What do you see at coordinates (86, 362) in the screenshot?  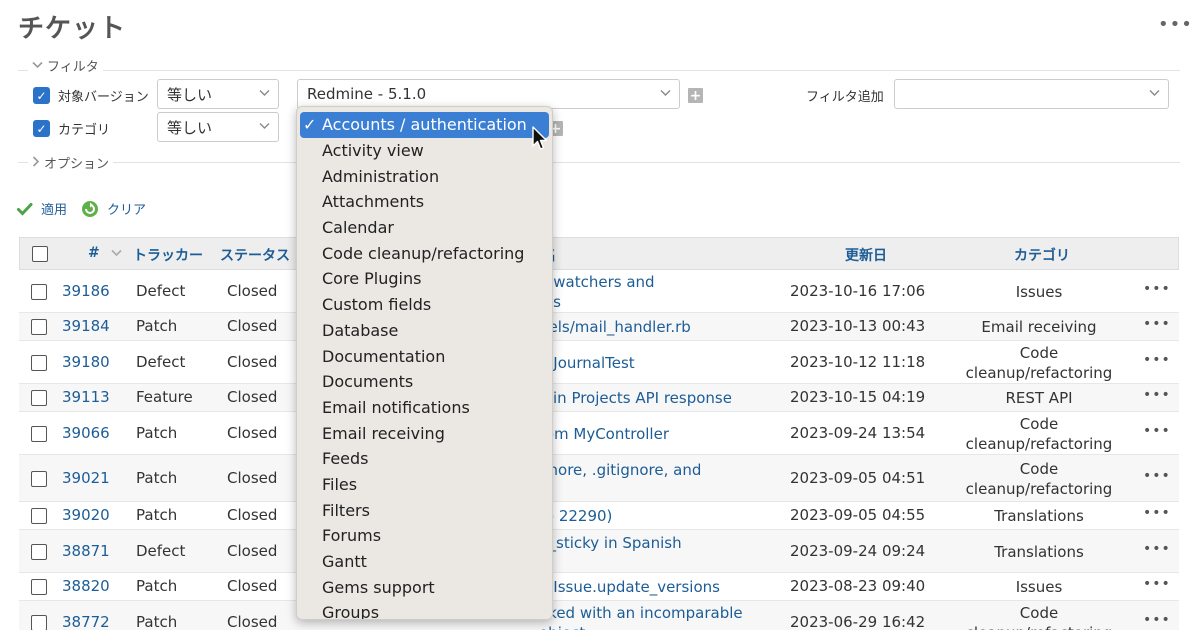 I see `issue-id-link: 39180` at bounding box center [86, 362].